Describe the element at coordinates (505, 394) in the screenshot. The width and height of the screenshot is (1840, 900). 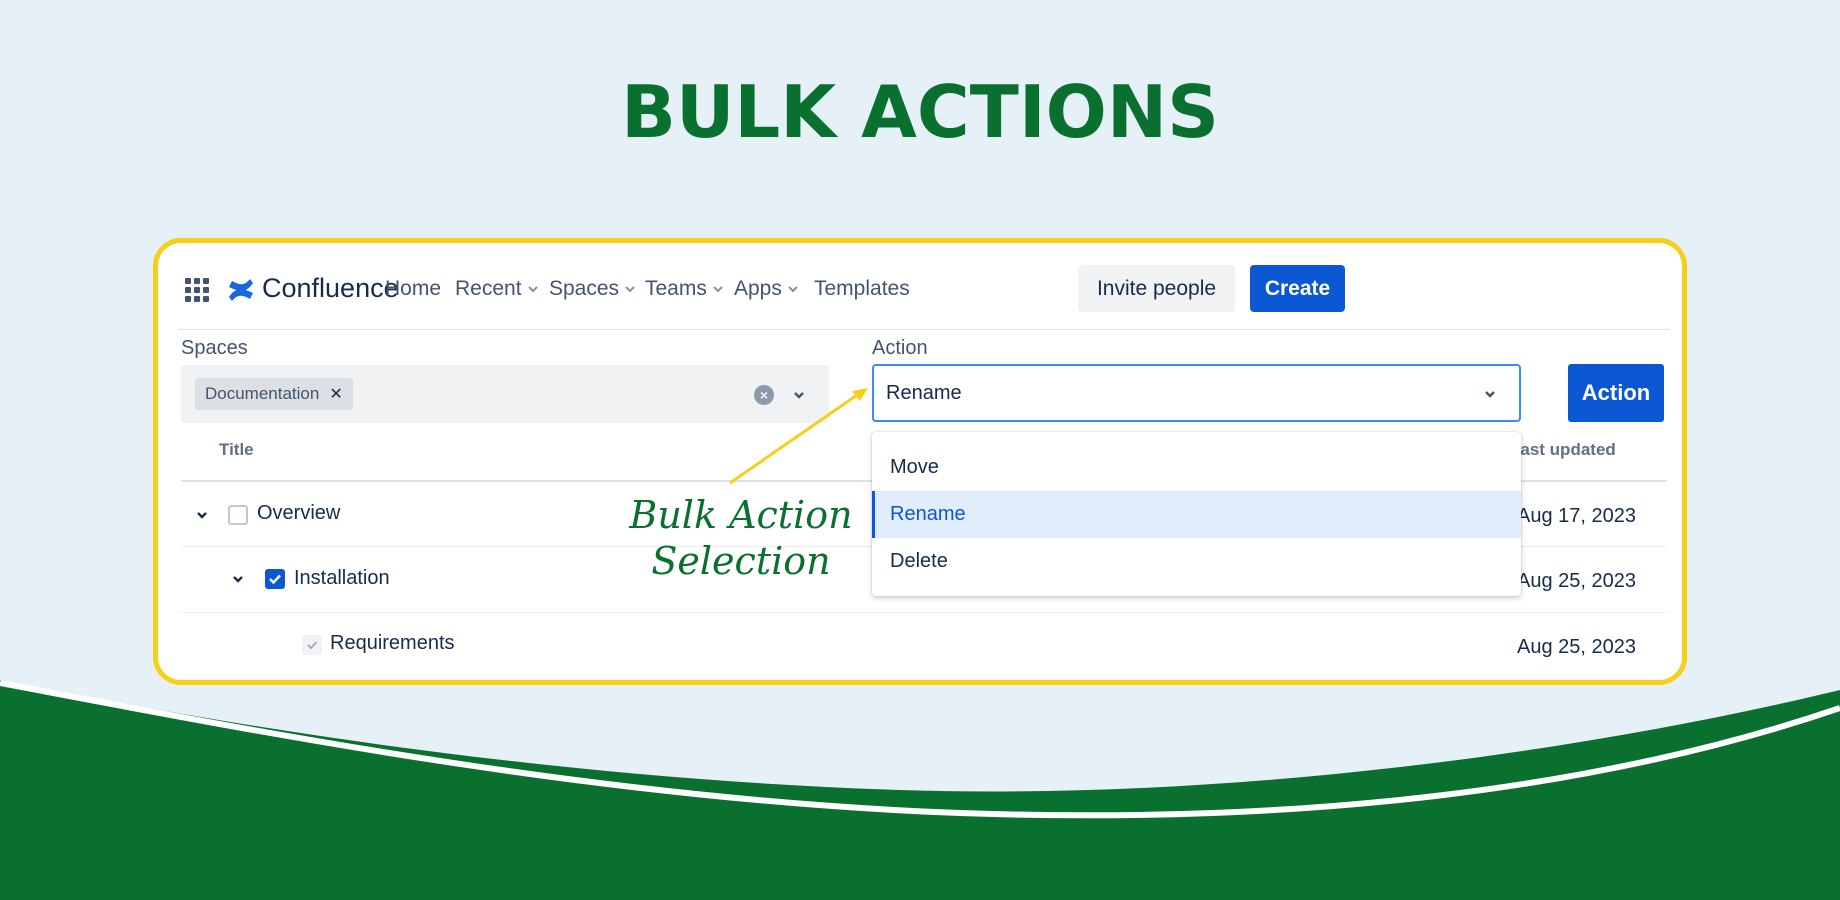
I see `spaces-select: Documentation ✕ ×` at that location.